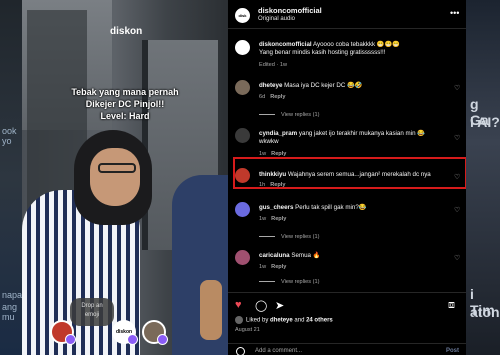  What do you see at coordinates (347, 349) in the screenshot?
I see `add-comment-bar: Add a comment... Post` at bounding box center [347, 349].